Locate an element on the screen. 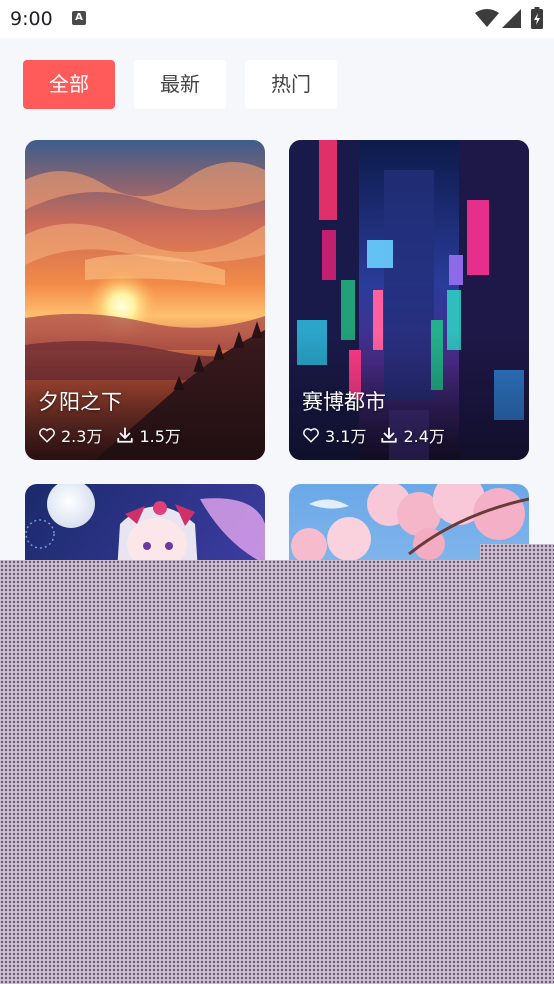 Image resolution: width=554 pixels, height=984 pixels. download-stat: 2.4万 is located at coordinates (412, 435).